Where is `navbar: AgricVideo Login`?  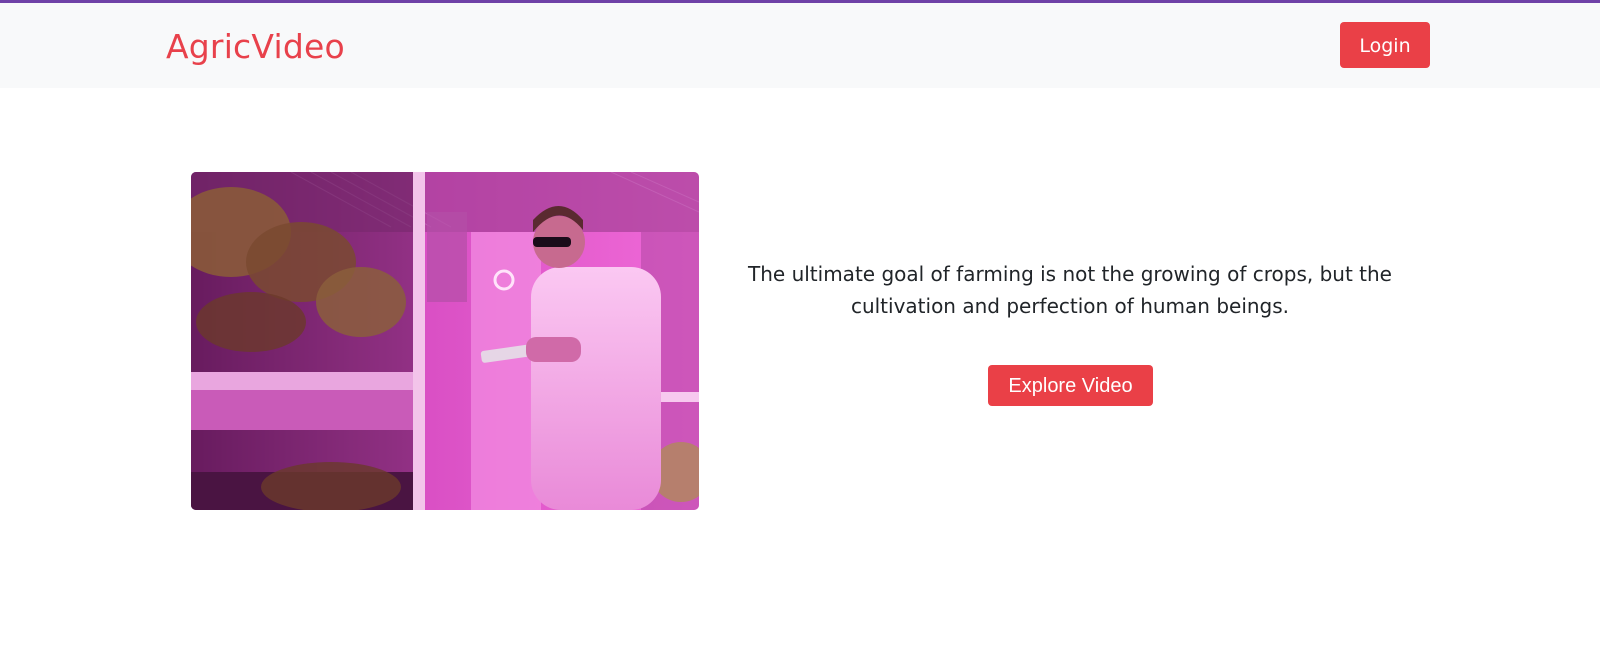
navbar: AgricVideo Login is located at coordinates (800, 45).